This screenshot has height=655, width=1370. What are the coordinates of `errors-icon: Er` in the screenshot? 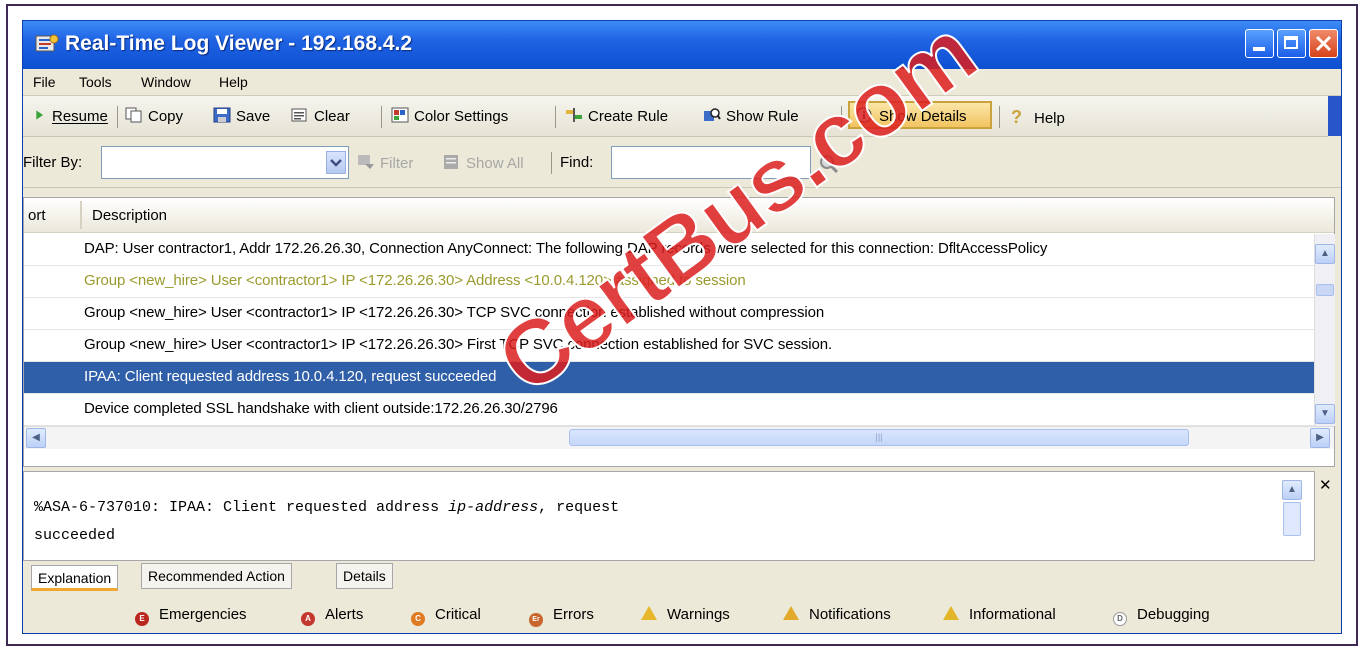 It's located at (536, 620).